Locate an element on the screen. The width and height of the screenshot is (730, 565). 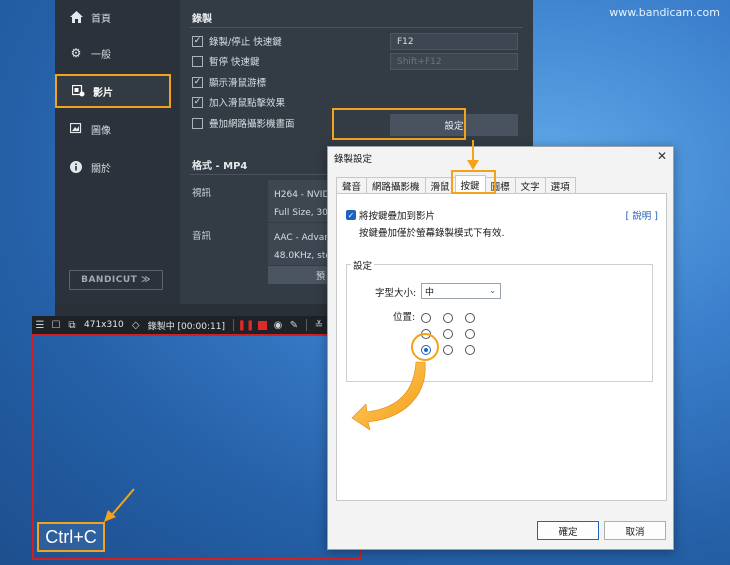
audio-label: 音訊 is located at coordinates (202, 236).